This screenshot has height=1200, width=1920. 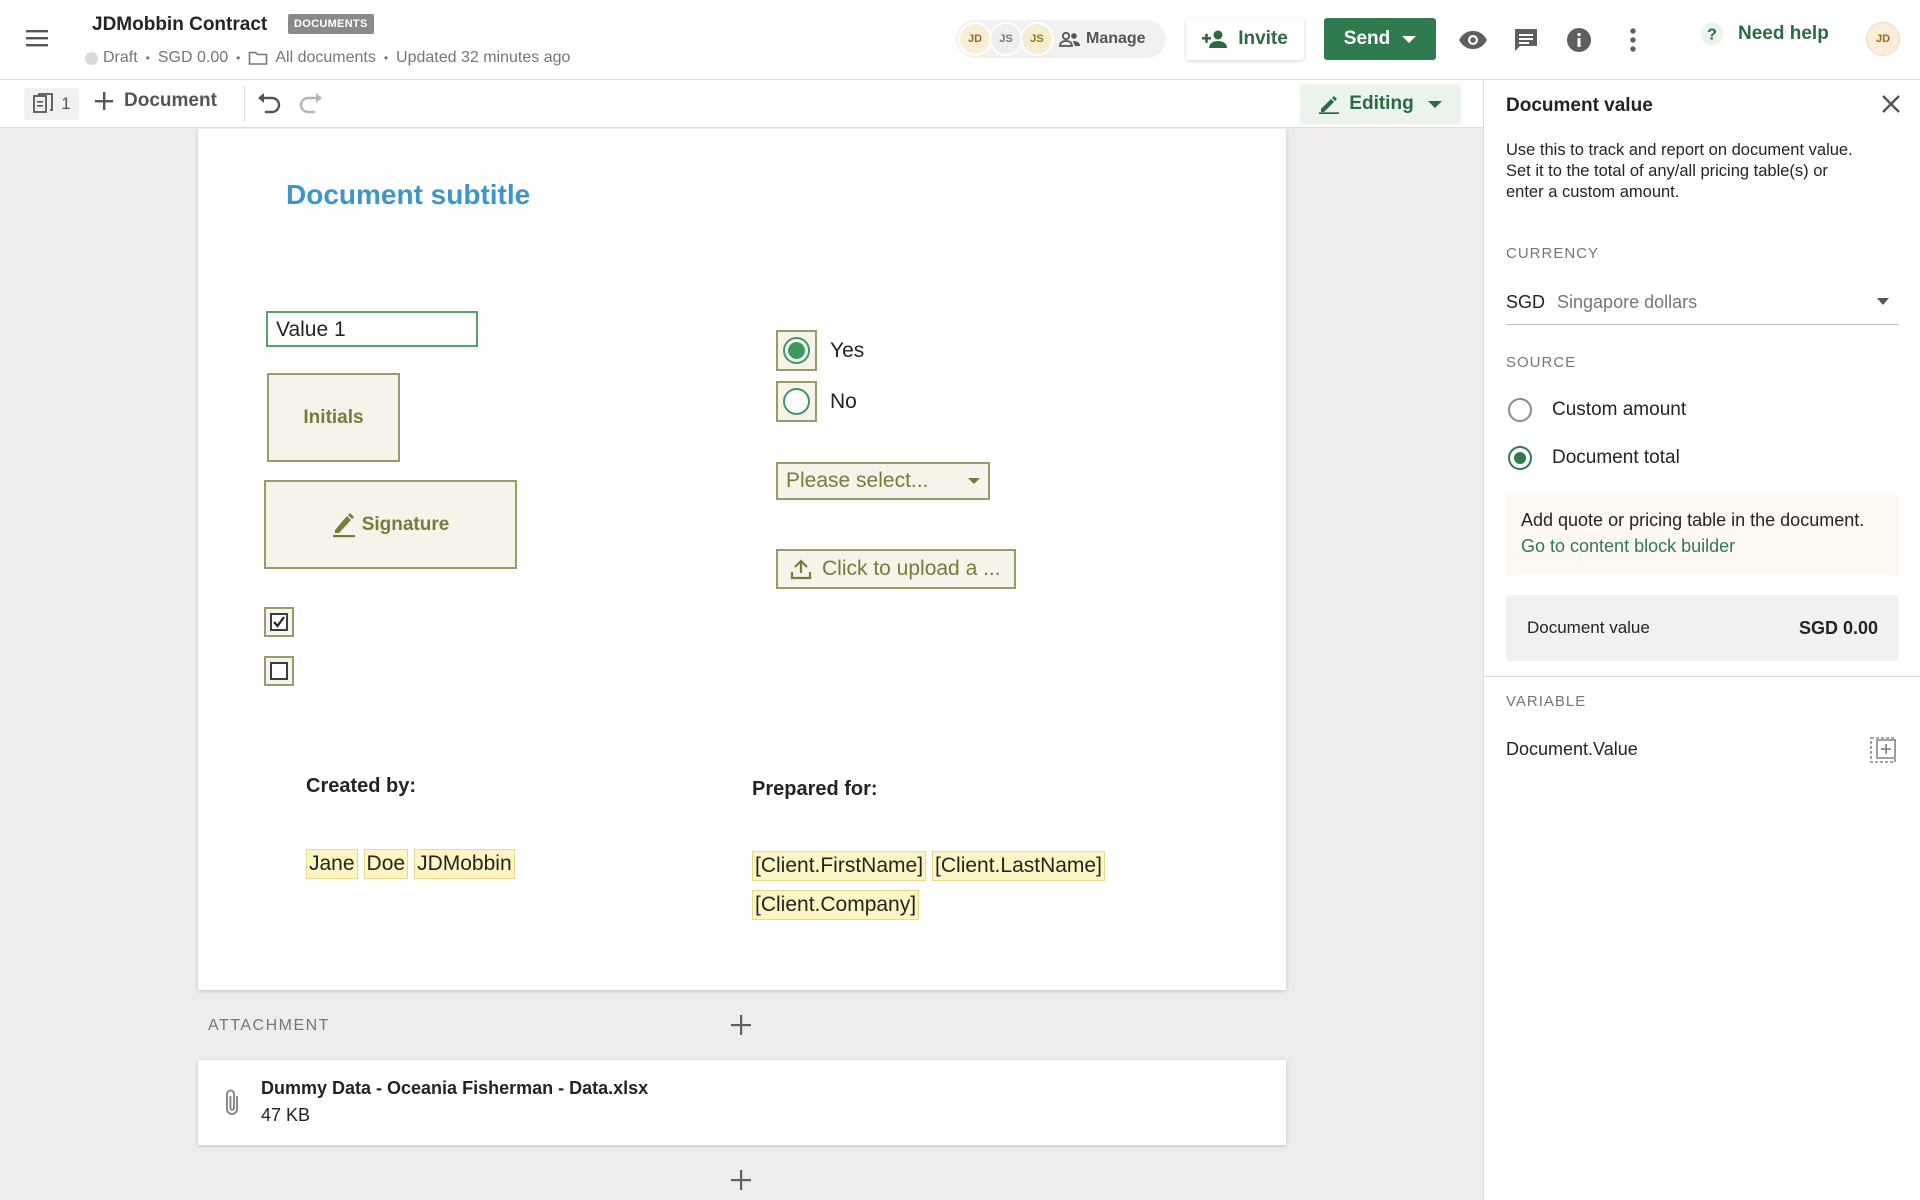 I want to click on insert-variable-icon, so click(x=1883, y=750).